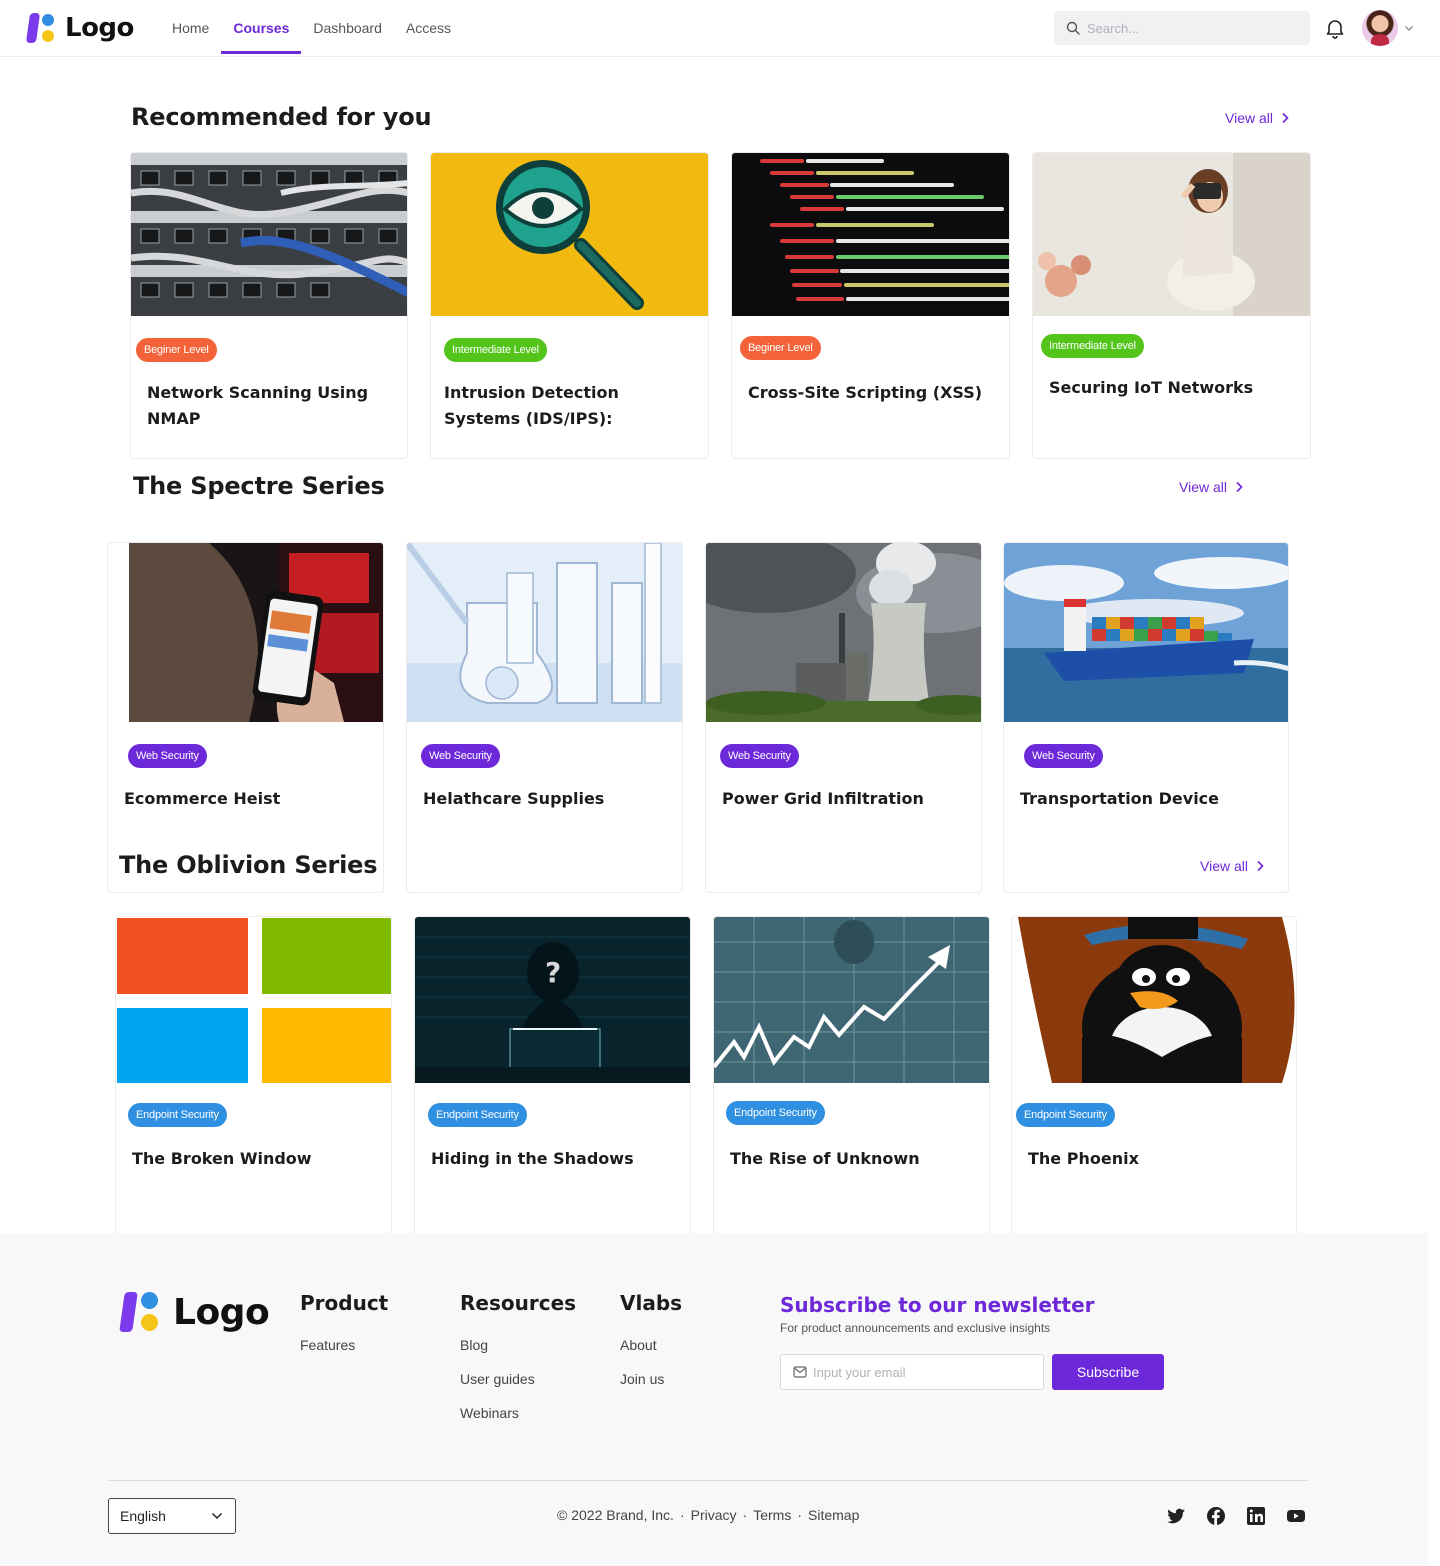 The height and width of the screenshot is (1566, 1440). What do you see at coordinates (1194, 28) in the screenshot?
I see `search-input` at bounding box center [1194, 28].